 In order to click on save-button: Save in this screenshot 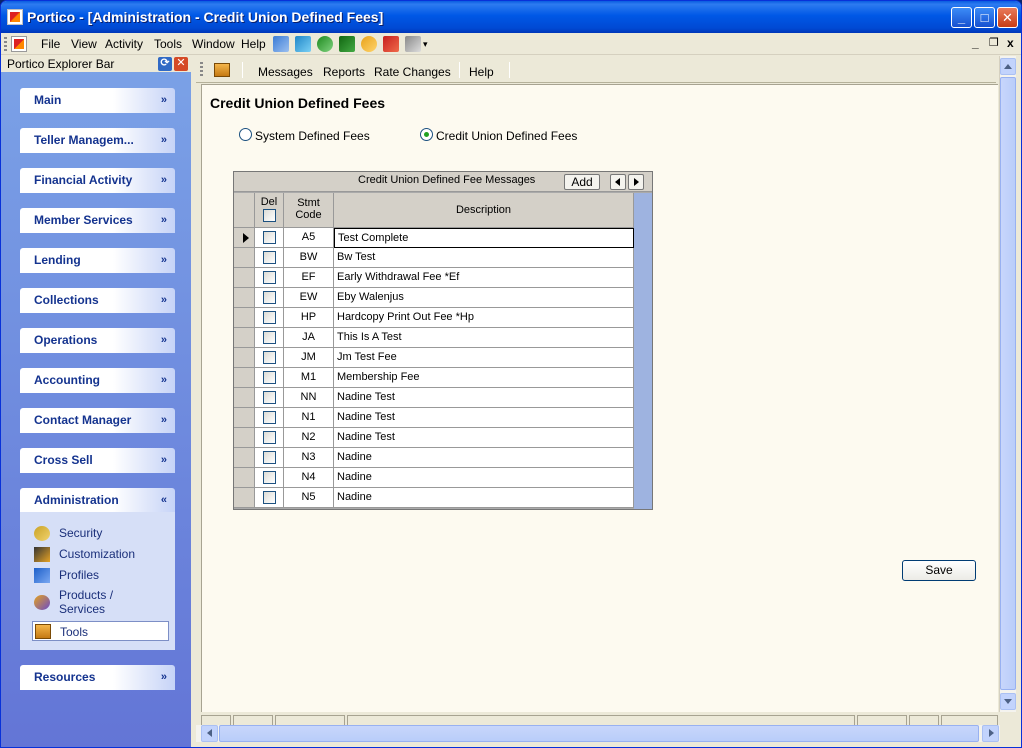, I will do `click(939, 570)`.